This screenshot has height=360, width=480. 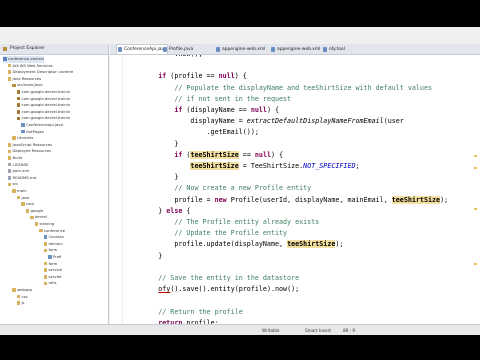 What do you see at coordinates (22, 297) in the screenshot?
I see `tree-item: css` at bounding box center [22, 297].